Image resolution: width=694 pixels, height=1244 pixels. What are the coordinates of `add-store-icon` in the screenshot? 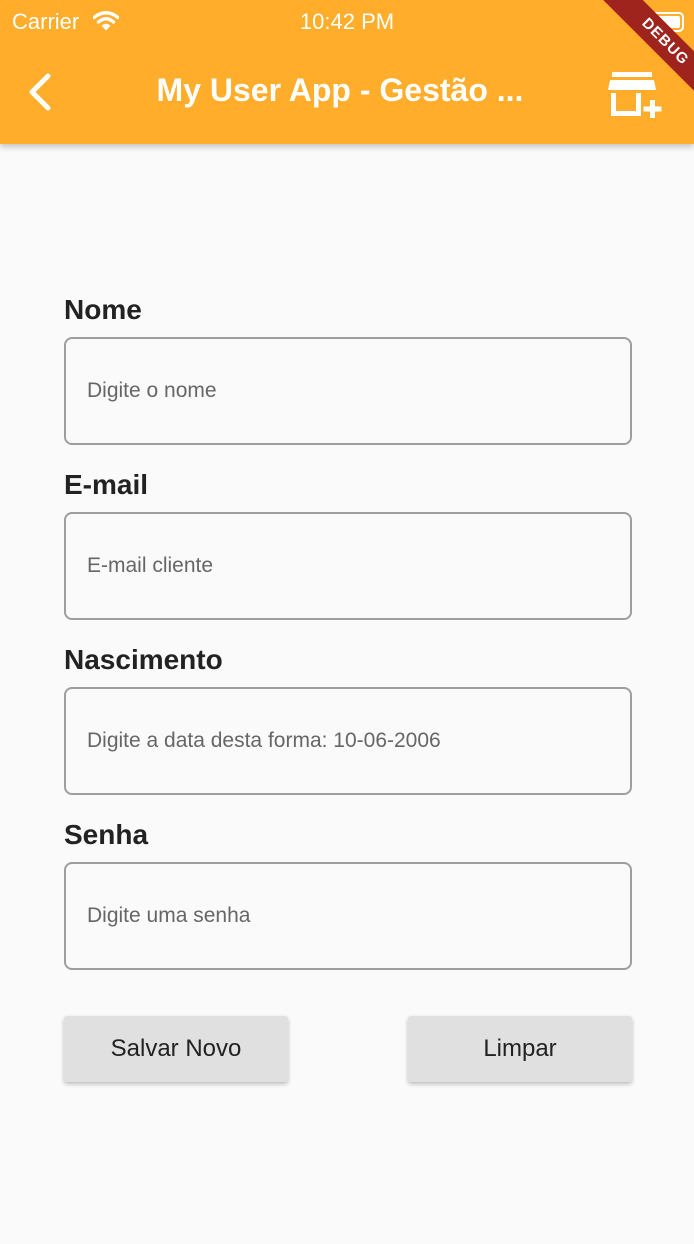 It's located at (638, 95).